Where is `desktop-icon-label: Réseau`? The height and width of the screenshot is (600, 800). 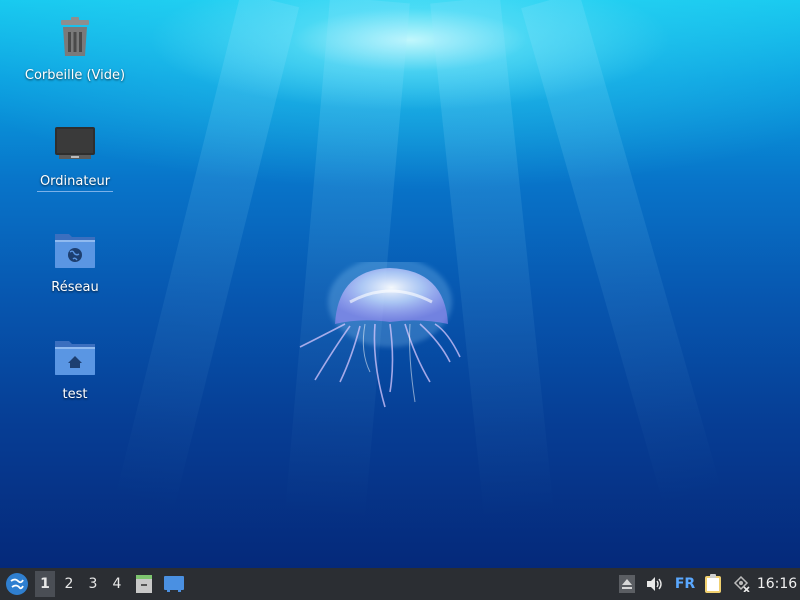 desktop-icon-label: Réseau is located at coordinates (75, 287).